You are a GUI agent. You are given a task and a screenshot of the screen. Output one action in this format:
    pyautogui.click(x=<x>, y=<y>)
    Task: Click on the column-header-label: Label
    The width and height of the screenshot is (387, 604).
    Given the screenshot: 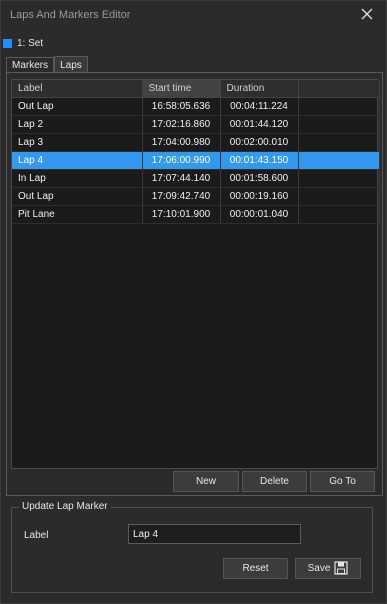 What is the action you would take?
    pyautogui.click(x=77, y=89)
    